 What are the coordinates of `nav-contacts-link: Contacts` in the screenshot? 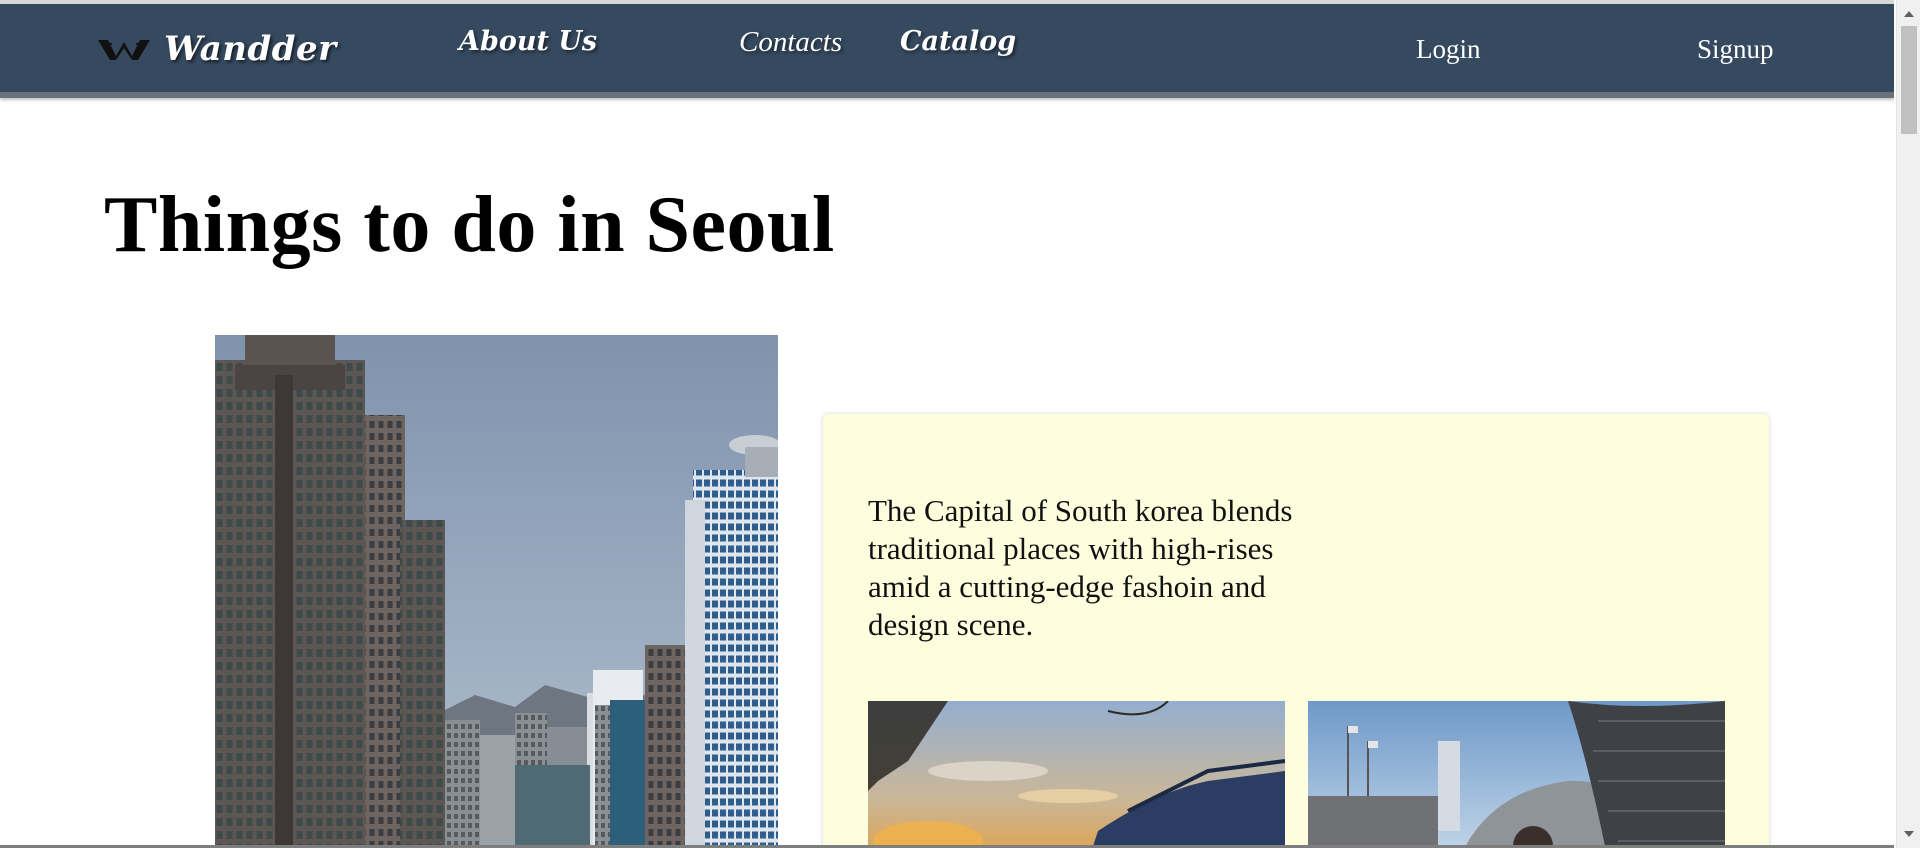 It's located at (790, 42).